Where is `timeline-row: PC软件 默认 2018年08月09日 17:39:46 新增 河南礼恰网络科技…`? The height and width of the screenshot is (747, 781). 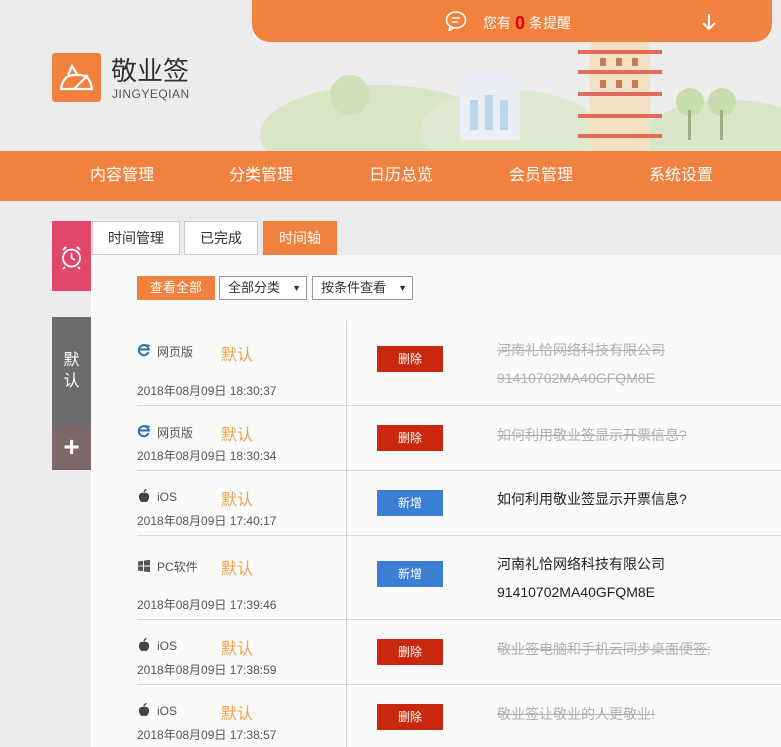 timeline-row: PC软件 默认 2018年08月09日 17:39:46 新增 河南礼恰网络科技… is located at coordinates (459, 578).